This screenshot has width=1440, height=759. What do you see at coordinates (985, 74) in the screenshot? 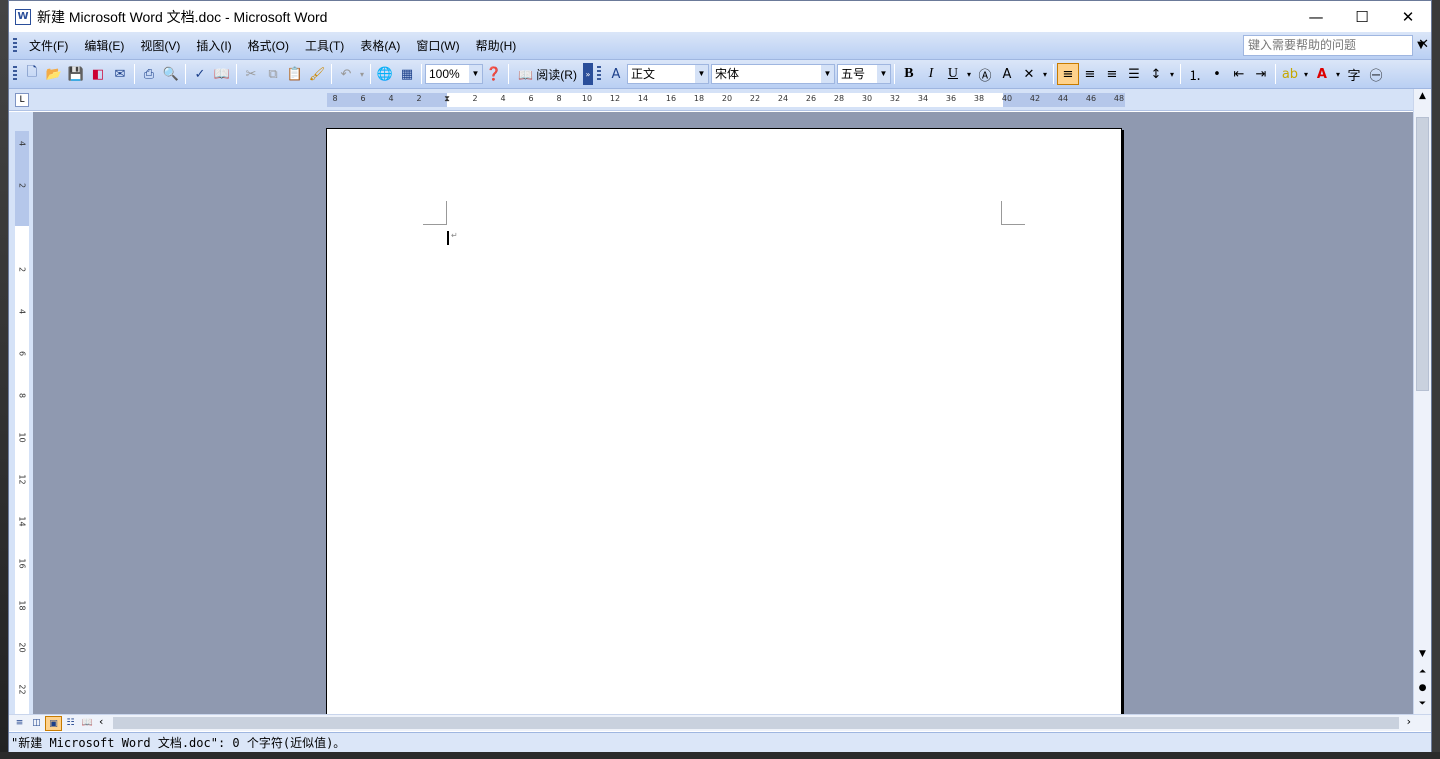
I see `char-border-icon: Ⓐ` at bounding box center [985, 74].